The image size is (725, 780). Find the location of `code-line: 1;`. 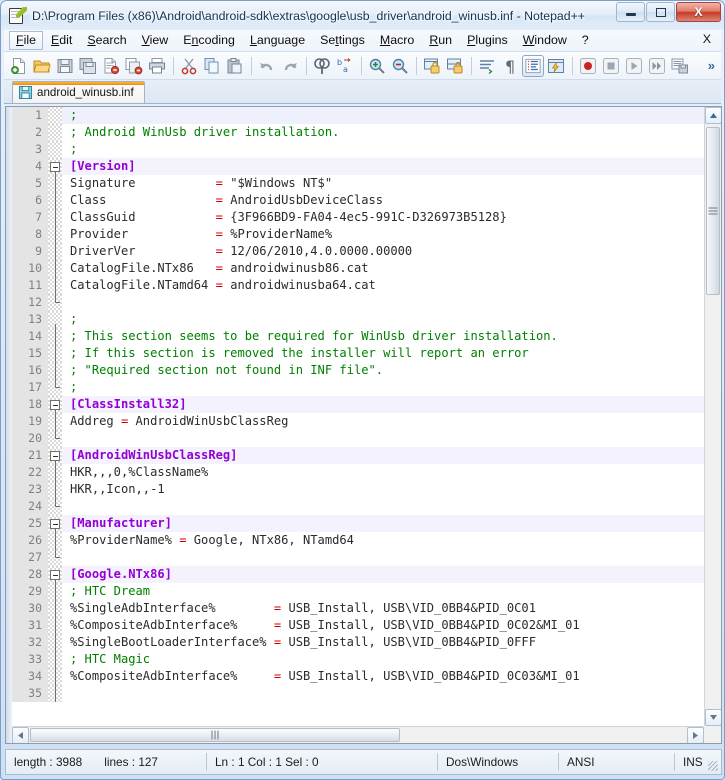

code-line: 1; is located at coordinates (358, 115).